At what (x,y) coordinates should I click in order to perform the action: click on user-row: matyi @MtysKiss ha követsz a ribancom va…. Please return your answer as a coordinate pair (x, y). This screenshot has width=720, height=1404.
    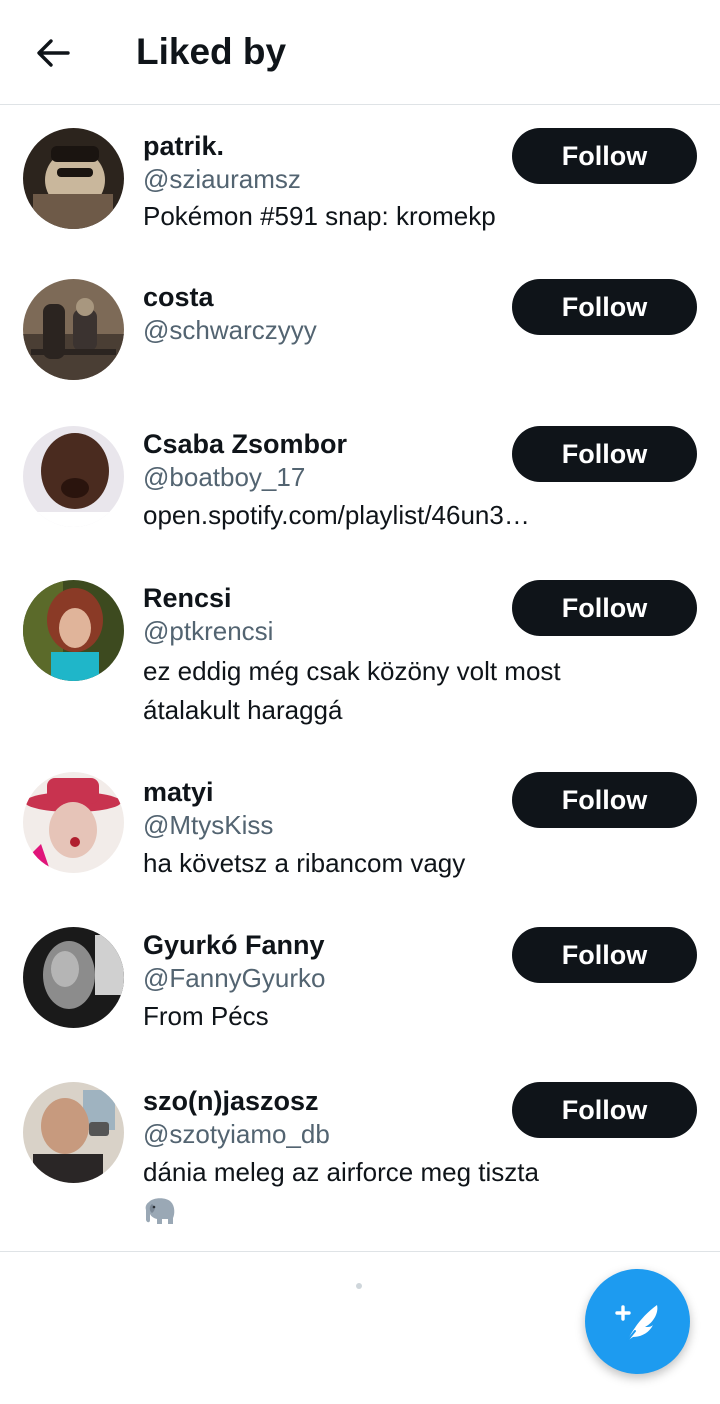
    Looking at the image, I should click on (360, 835).